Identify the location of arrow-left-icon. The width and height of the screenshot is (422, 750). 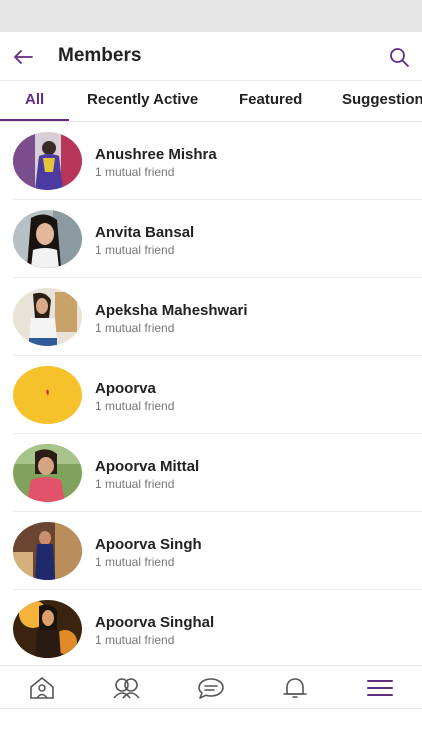
(23, 57).